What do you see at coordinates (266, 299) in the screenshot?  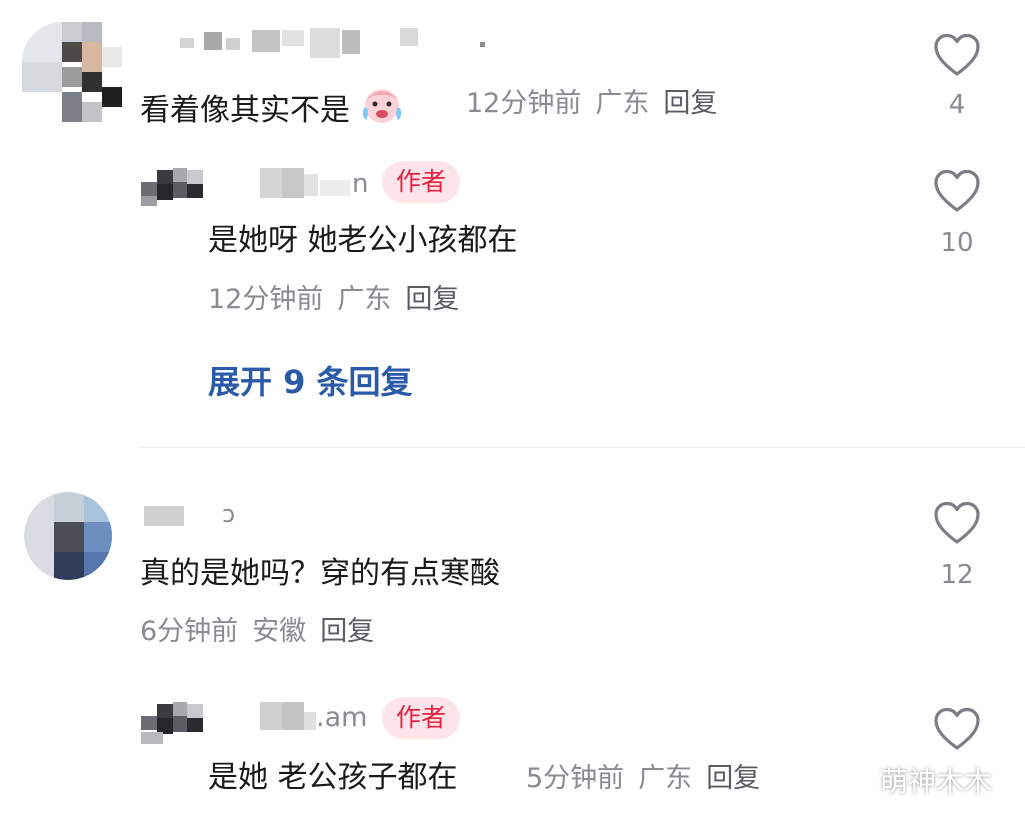 I see `reply-time: 12分钟前` at bounding box center [266, 299].